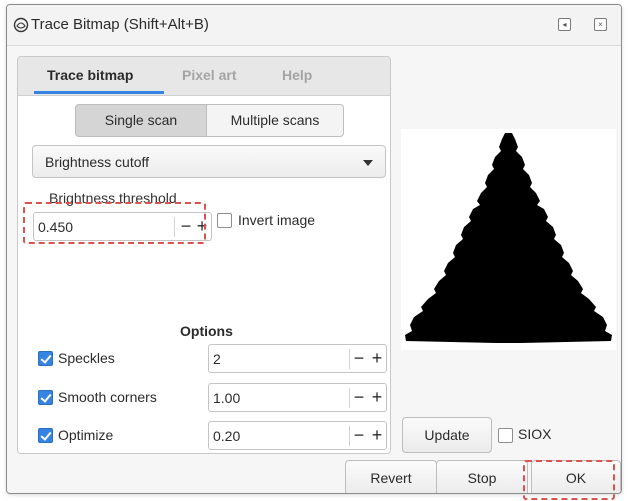 Image resolution: width=628 pixels, height=501 pixels. I want to click on revert-button: Revert, so click(391, 476).